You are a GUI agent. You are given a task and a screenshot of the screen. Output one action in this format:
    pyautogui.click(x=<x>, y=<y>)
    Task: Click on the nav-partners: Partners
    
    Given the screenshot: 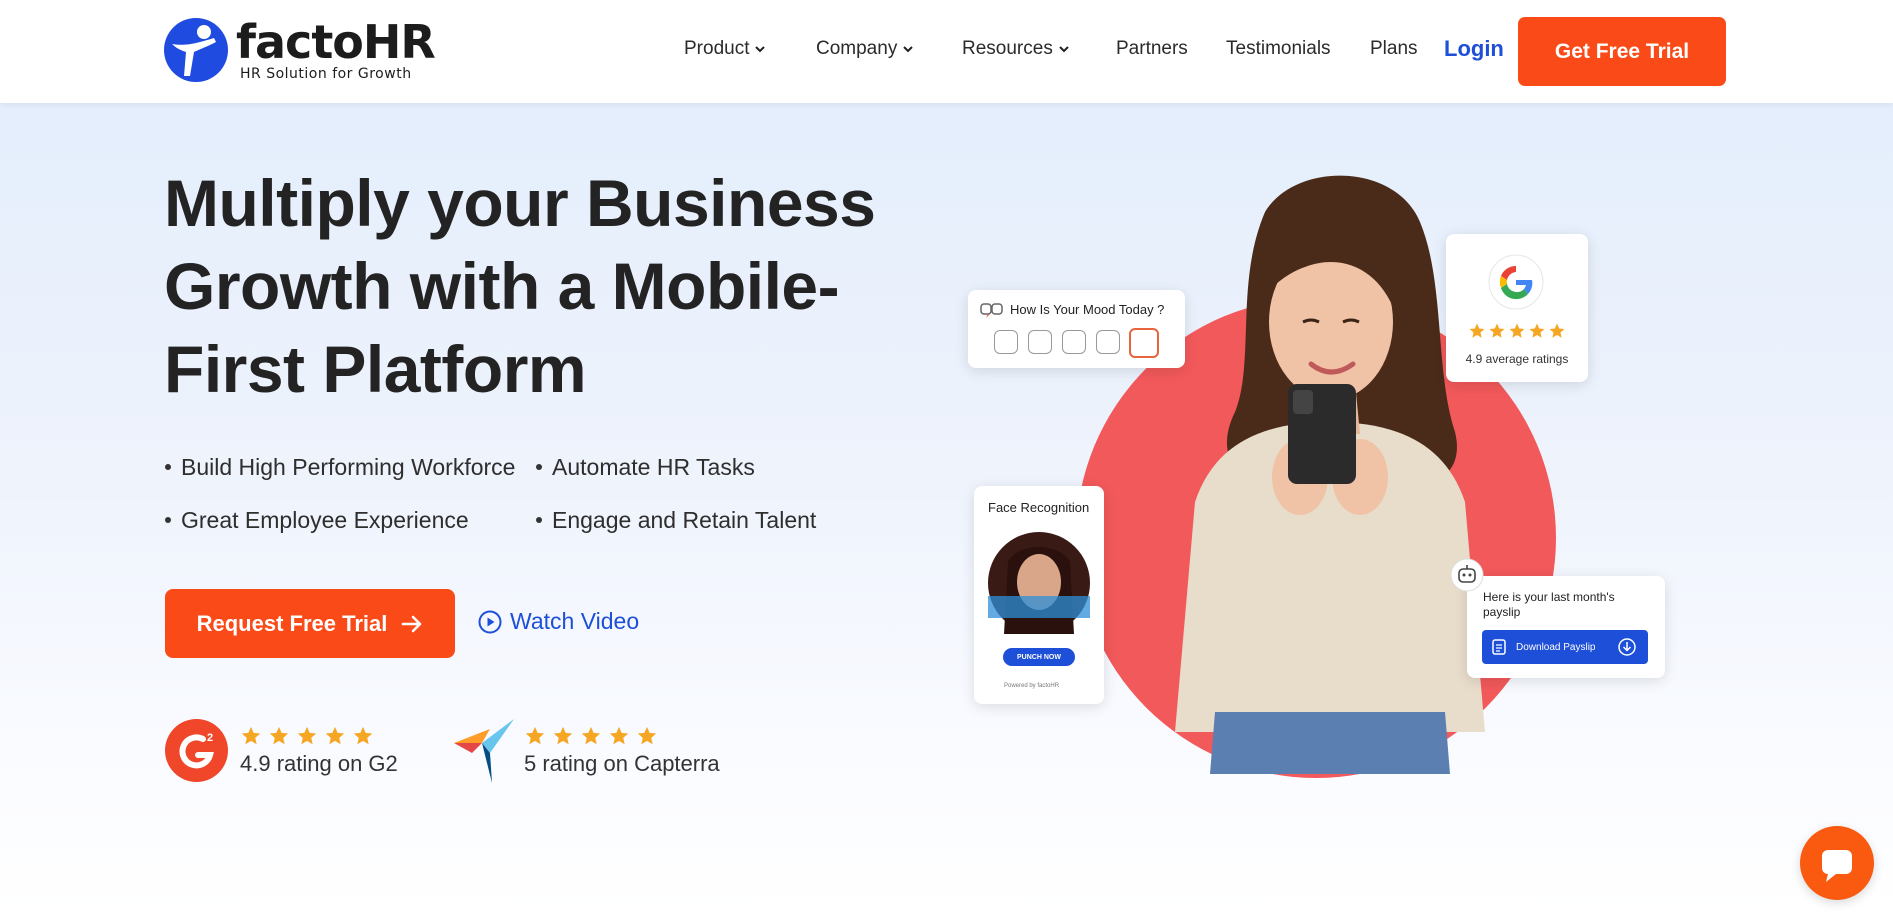 What is the action you would take?
    pyautogui.click(x=1152, y=49)
    